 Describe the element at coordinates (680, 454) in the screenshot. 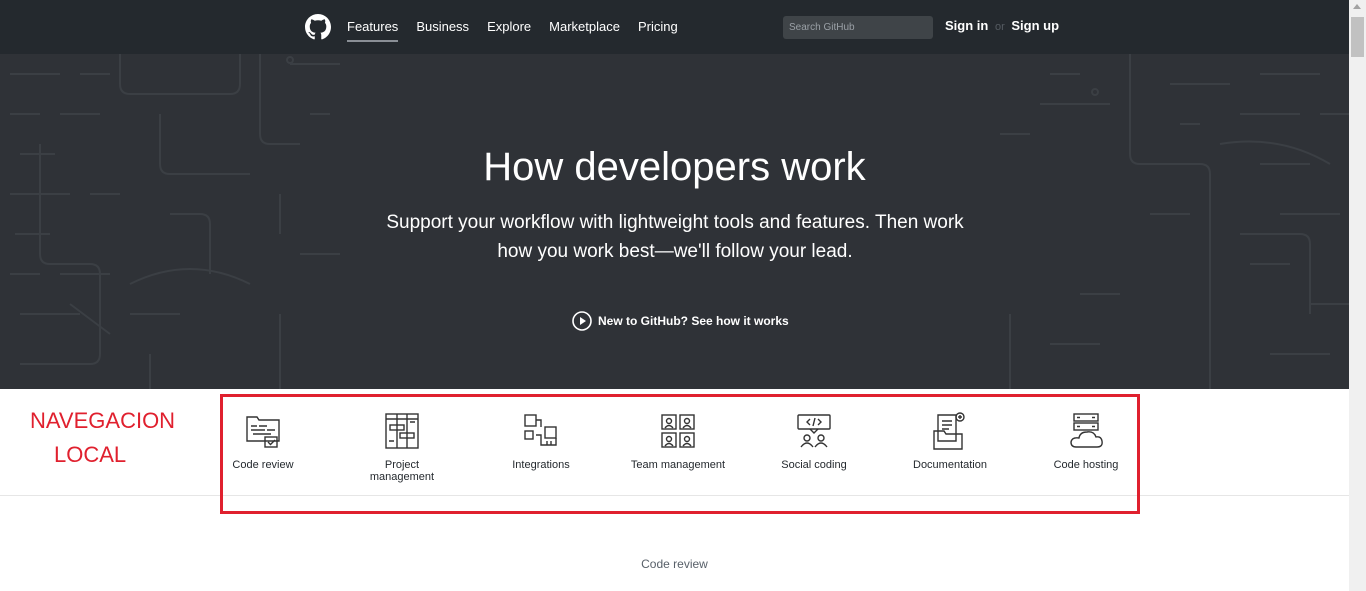

I see `annotation-highlight-box` at that location.